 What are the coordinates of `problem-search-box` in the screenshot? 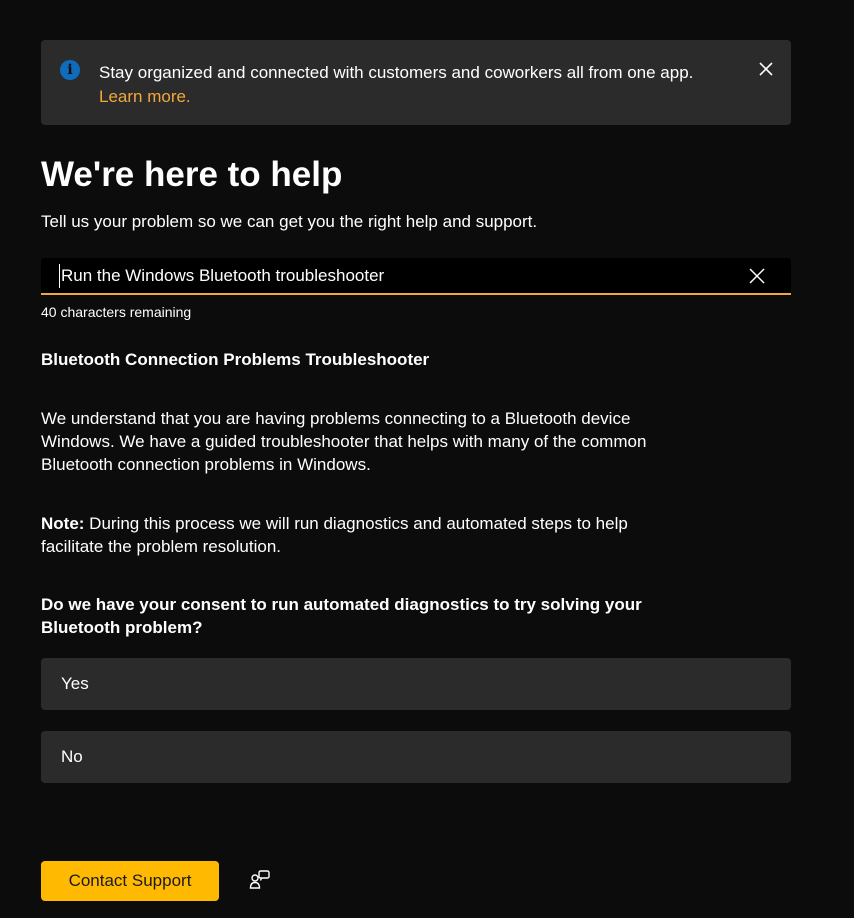 It's located at (416, 276).